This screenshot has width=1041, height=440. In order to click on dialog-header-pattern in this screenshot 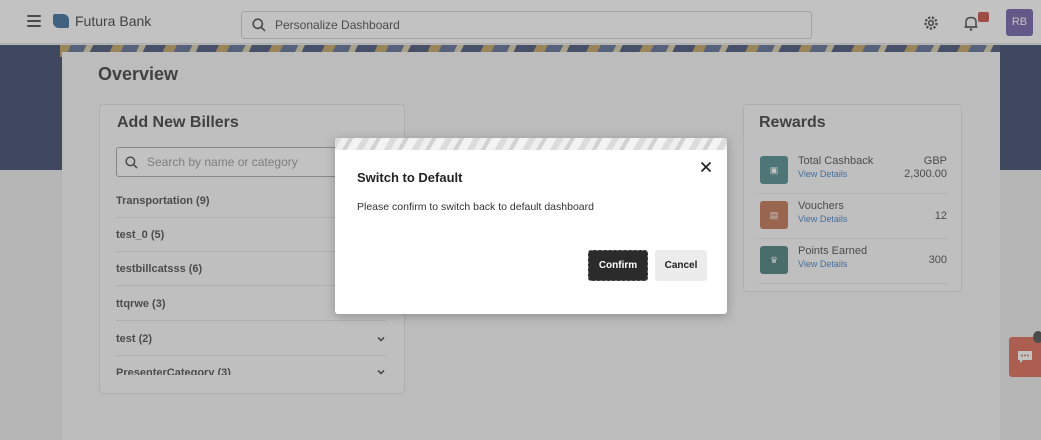, I will do `click(531, 144)`.